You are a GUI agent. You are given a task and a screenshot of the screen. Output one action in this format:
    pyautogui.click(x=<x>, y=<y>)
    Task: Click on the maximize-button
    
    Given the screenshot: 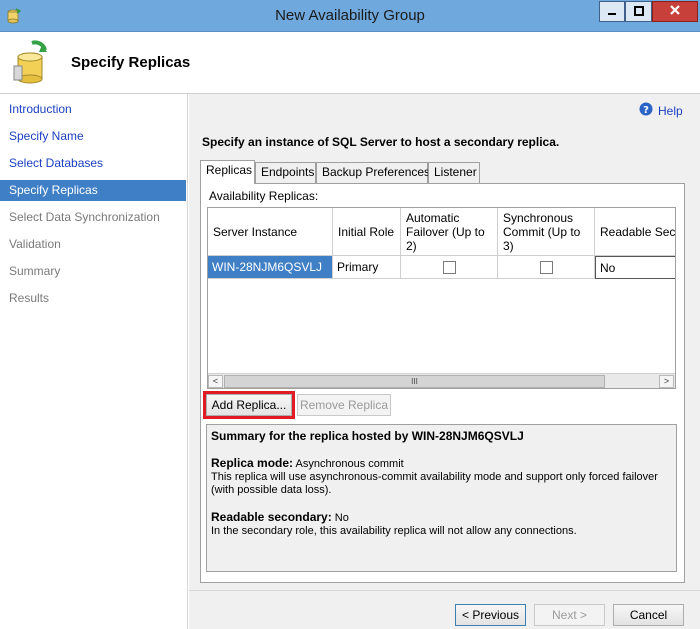 What is the action you would take?
    pyautogui.click(x=638, y=11)
    